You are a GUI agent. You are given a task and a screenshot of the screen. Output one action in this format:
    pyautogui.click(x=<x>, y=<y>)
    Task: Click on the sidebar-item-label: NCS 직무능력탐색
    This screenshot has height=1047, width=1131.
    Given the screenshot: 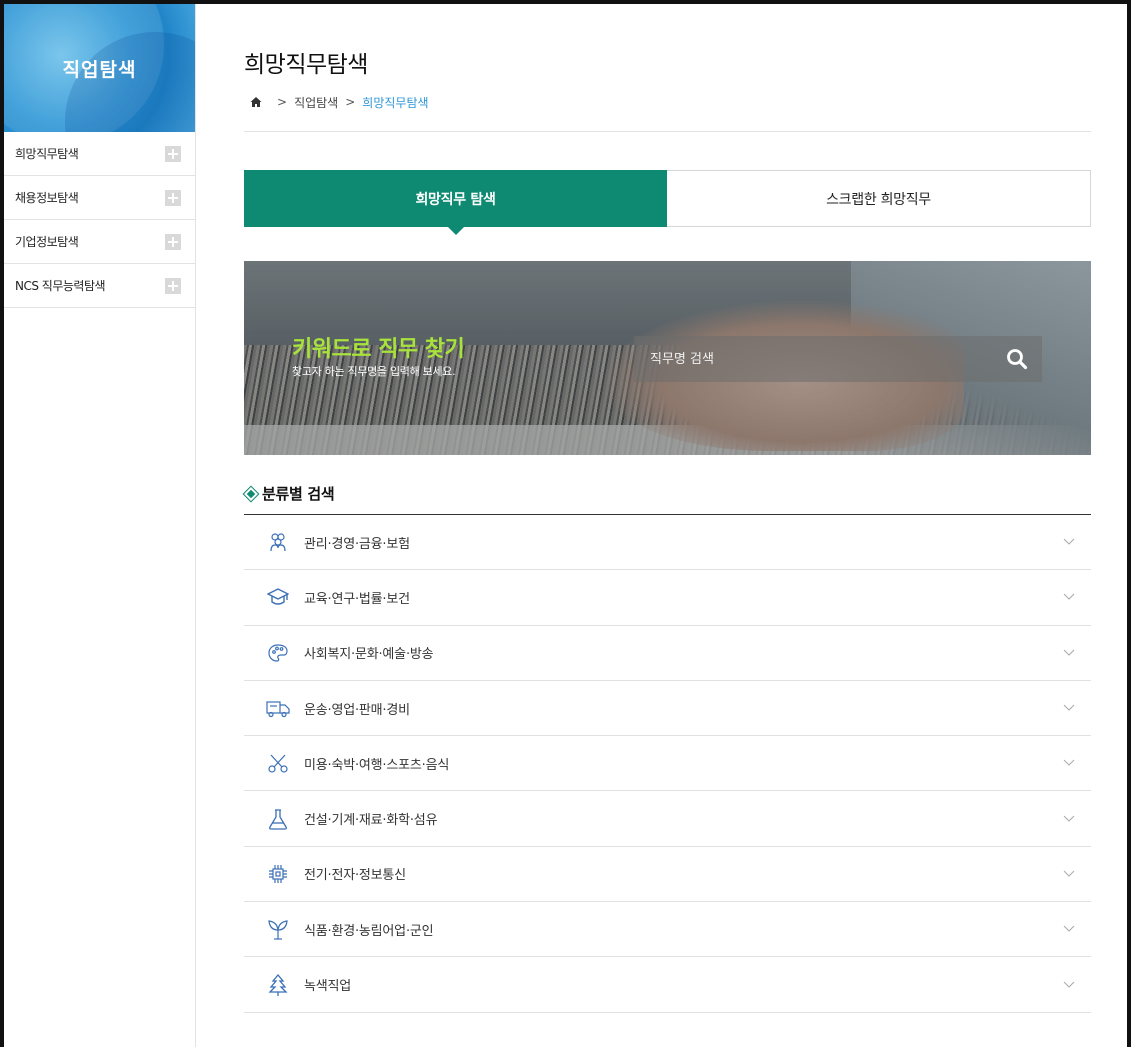 What is the action you would take?
    pyautogui.click(x=60, y=286)
    